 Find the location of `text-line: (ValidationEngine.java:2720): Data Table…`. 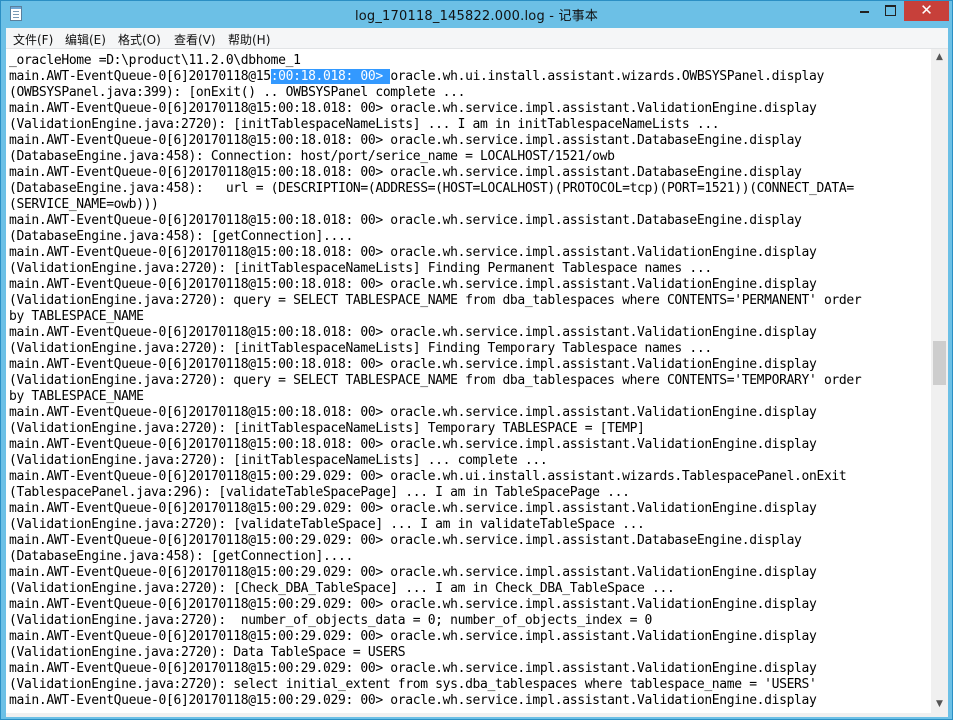

text-line: (ValidationEngine.java:2720): Data Table… is located at coordinates (207, 652).